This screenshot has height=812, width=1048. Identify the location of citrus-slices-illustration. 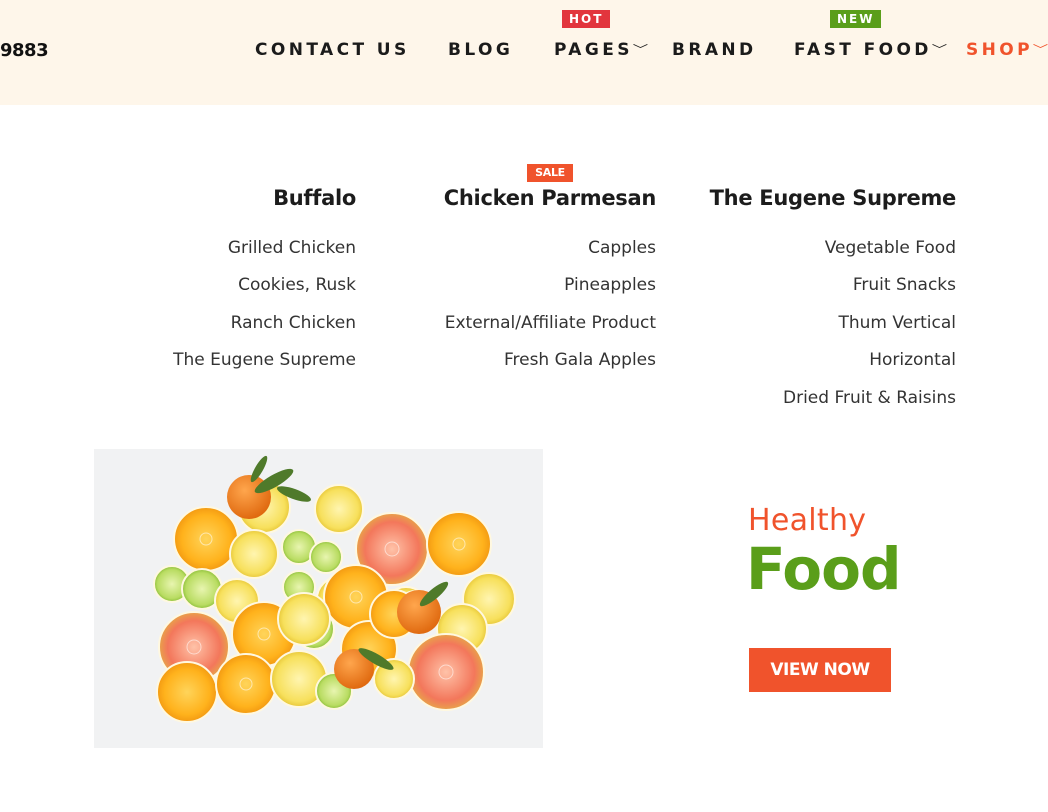
(334, 589).